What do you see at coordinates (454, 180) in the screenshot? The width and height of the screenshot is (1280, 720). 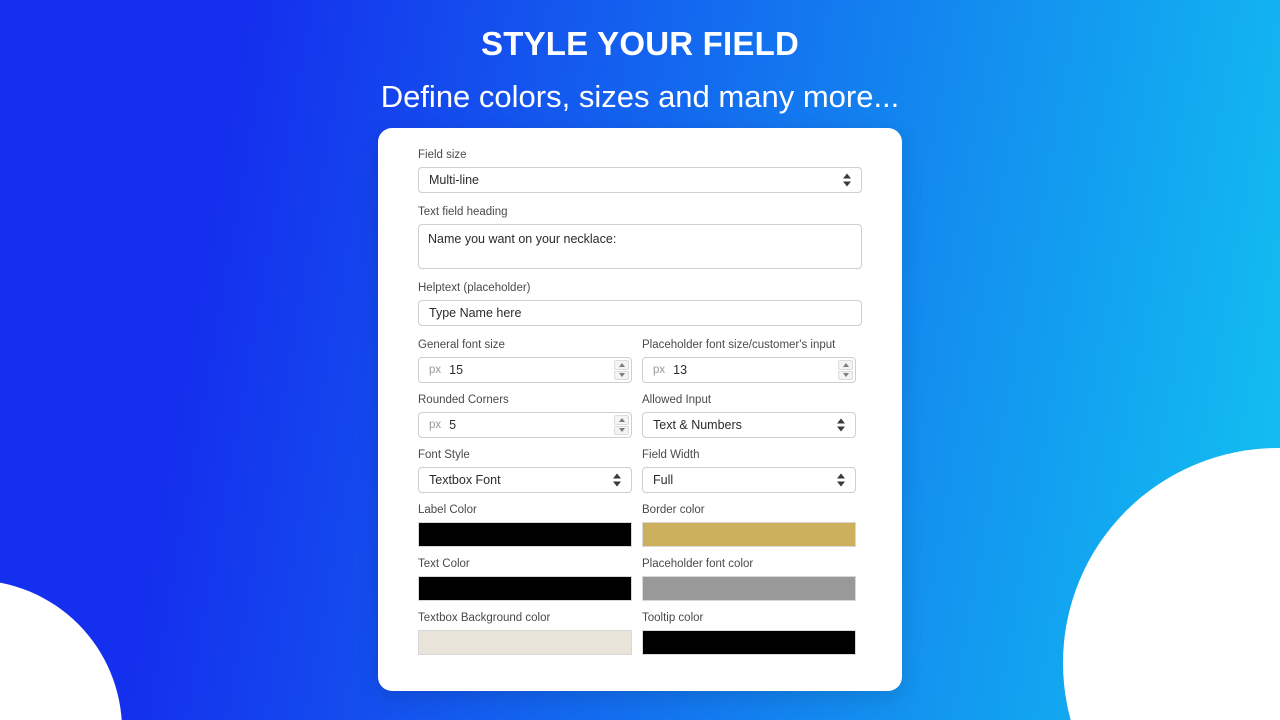 I see `select-field-size-value: Multi-line` at bounding box center [454, 180].